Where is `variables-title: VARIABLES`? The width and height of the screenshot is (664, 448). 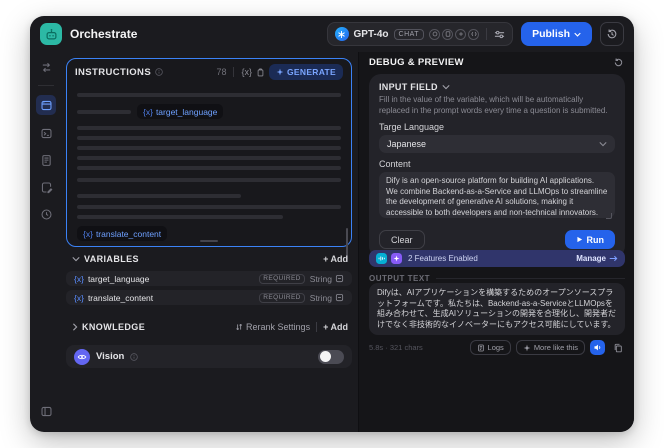 variables-title: VARIABLES is located at coordinates (111, 259).